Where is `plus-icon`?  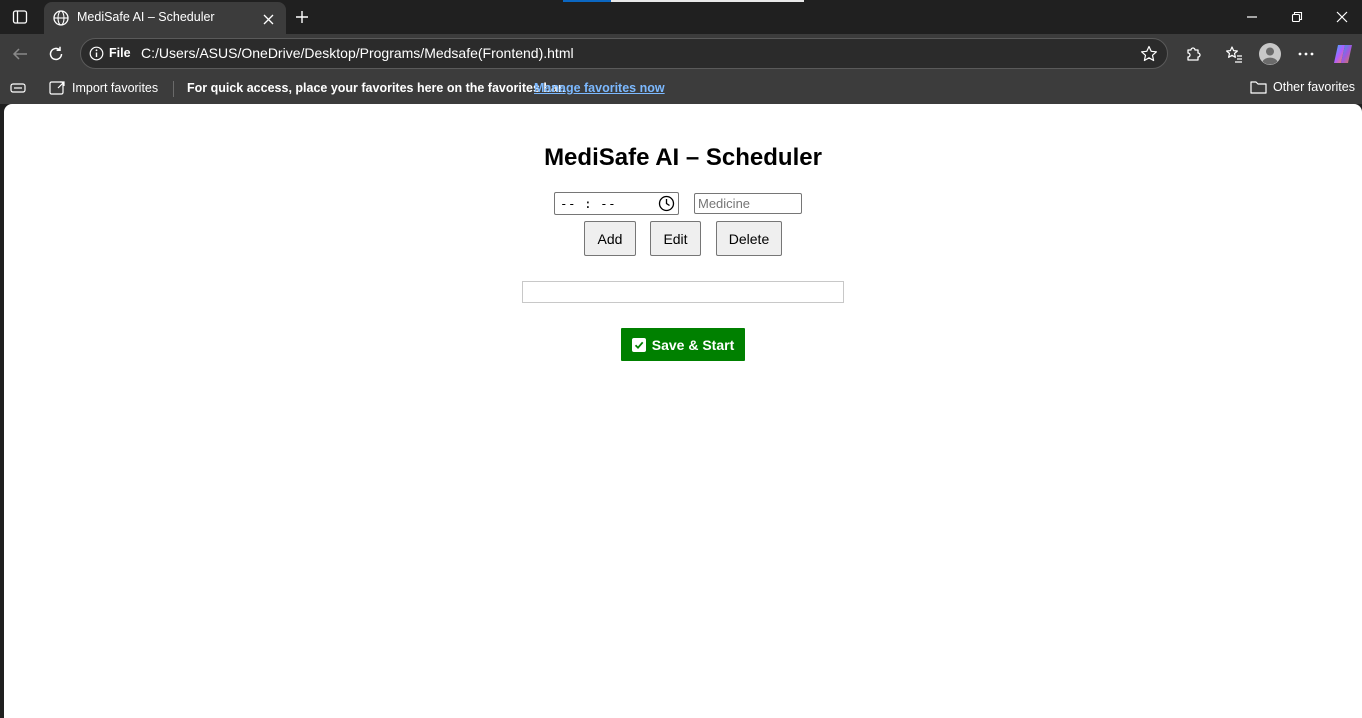 plus-icon is located at coordinates (302, 17).